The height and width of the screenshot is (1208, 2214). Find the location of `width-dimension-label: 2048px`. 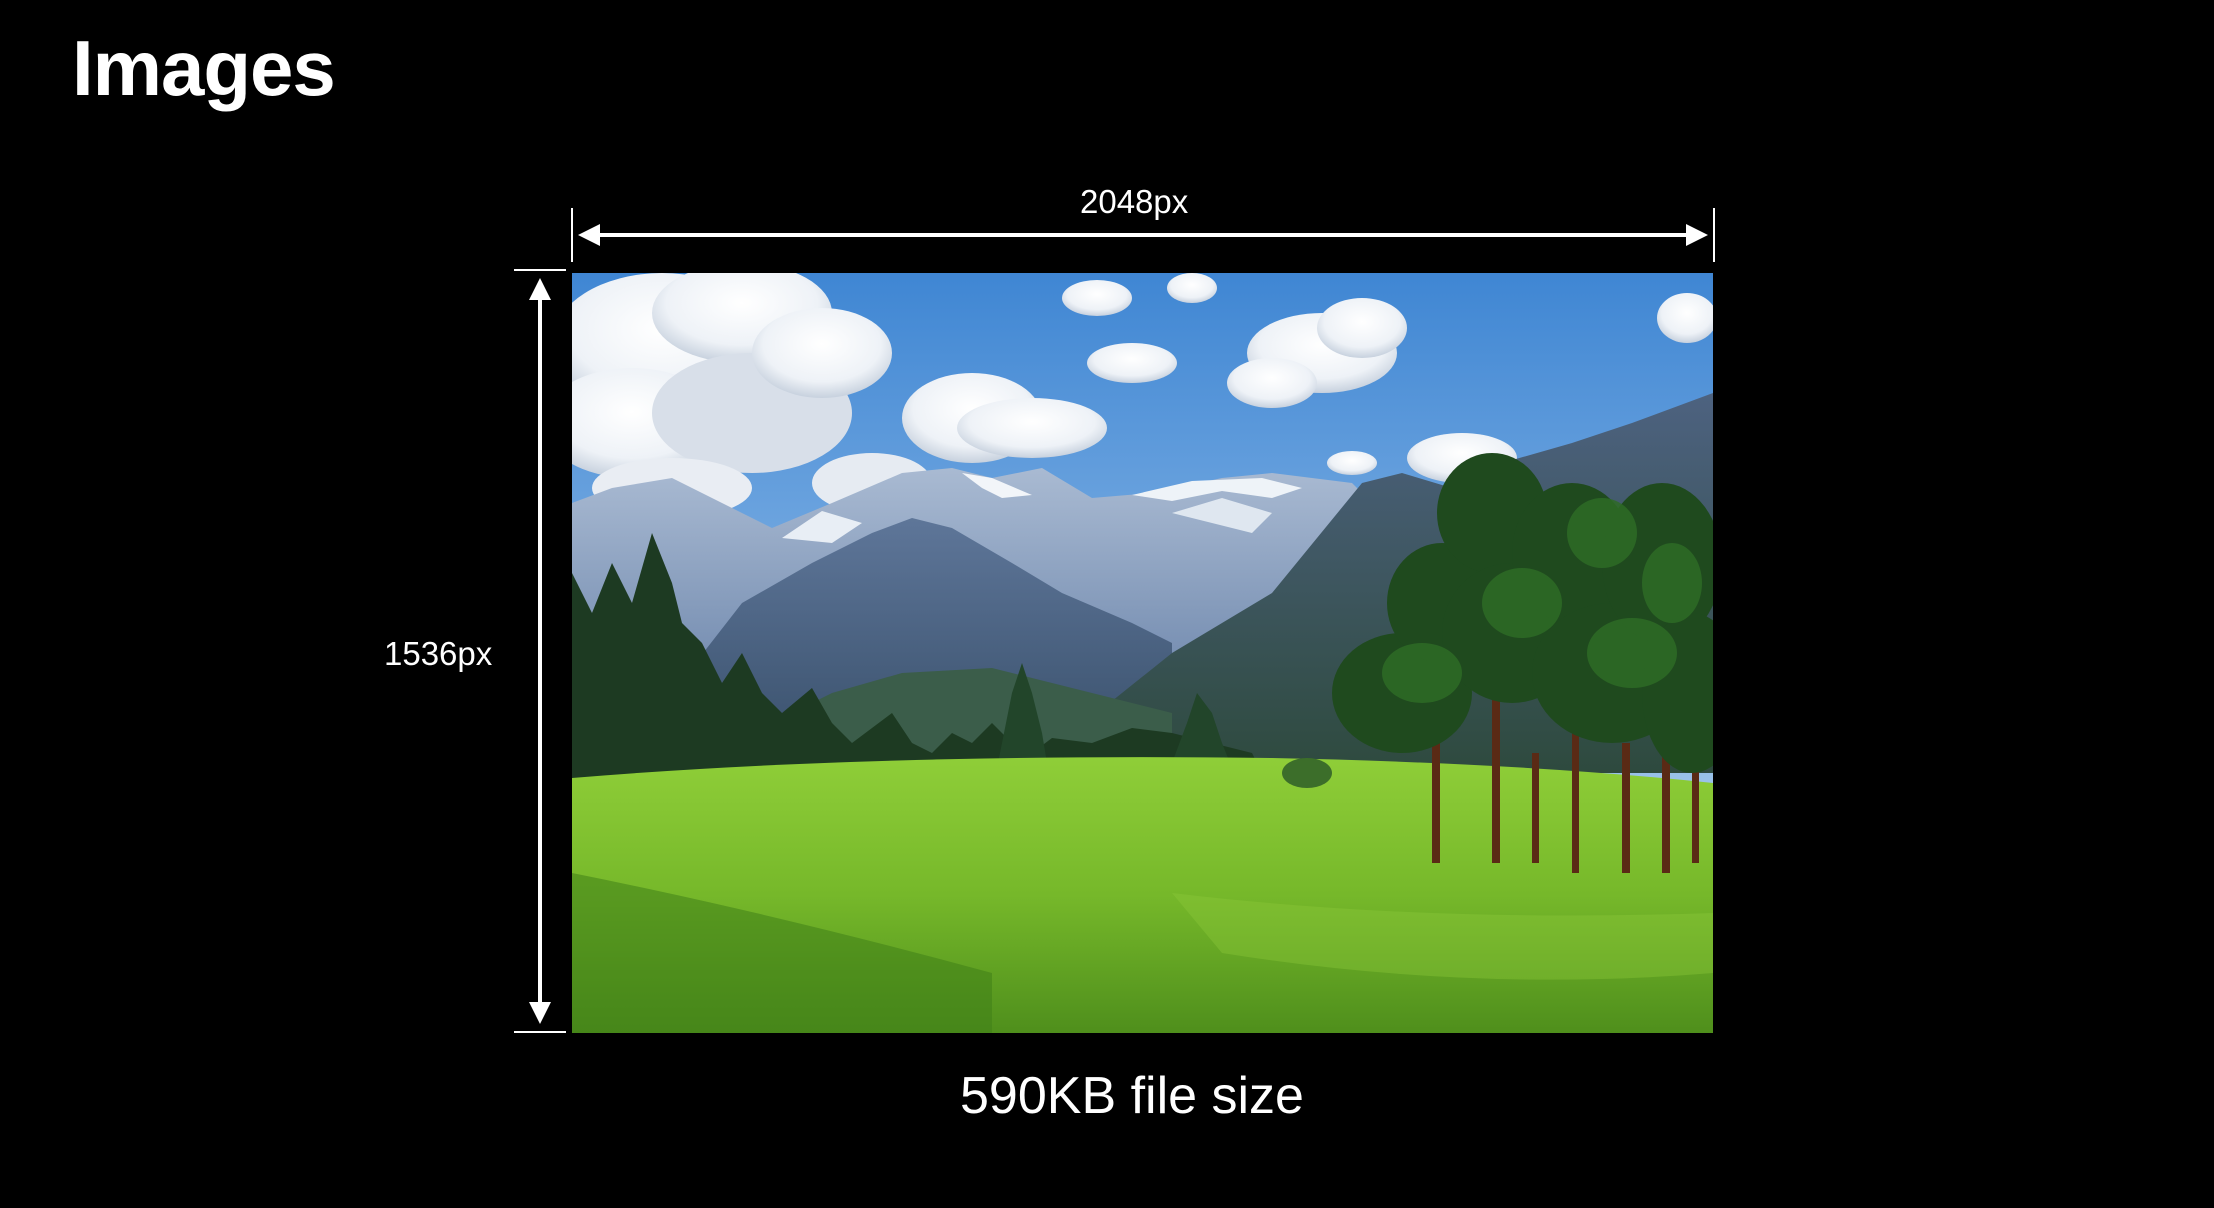

width-dimension-label: 2048px is located at coordinates (1134, 201).